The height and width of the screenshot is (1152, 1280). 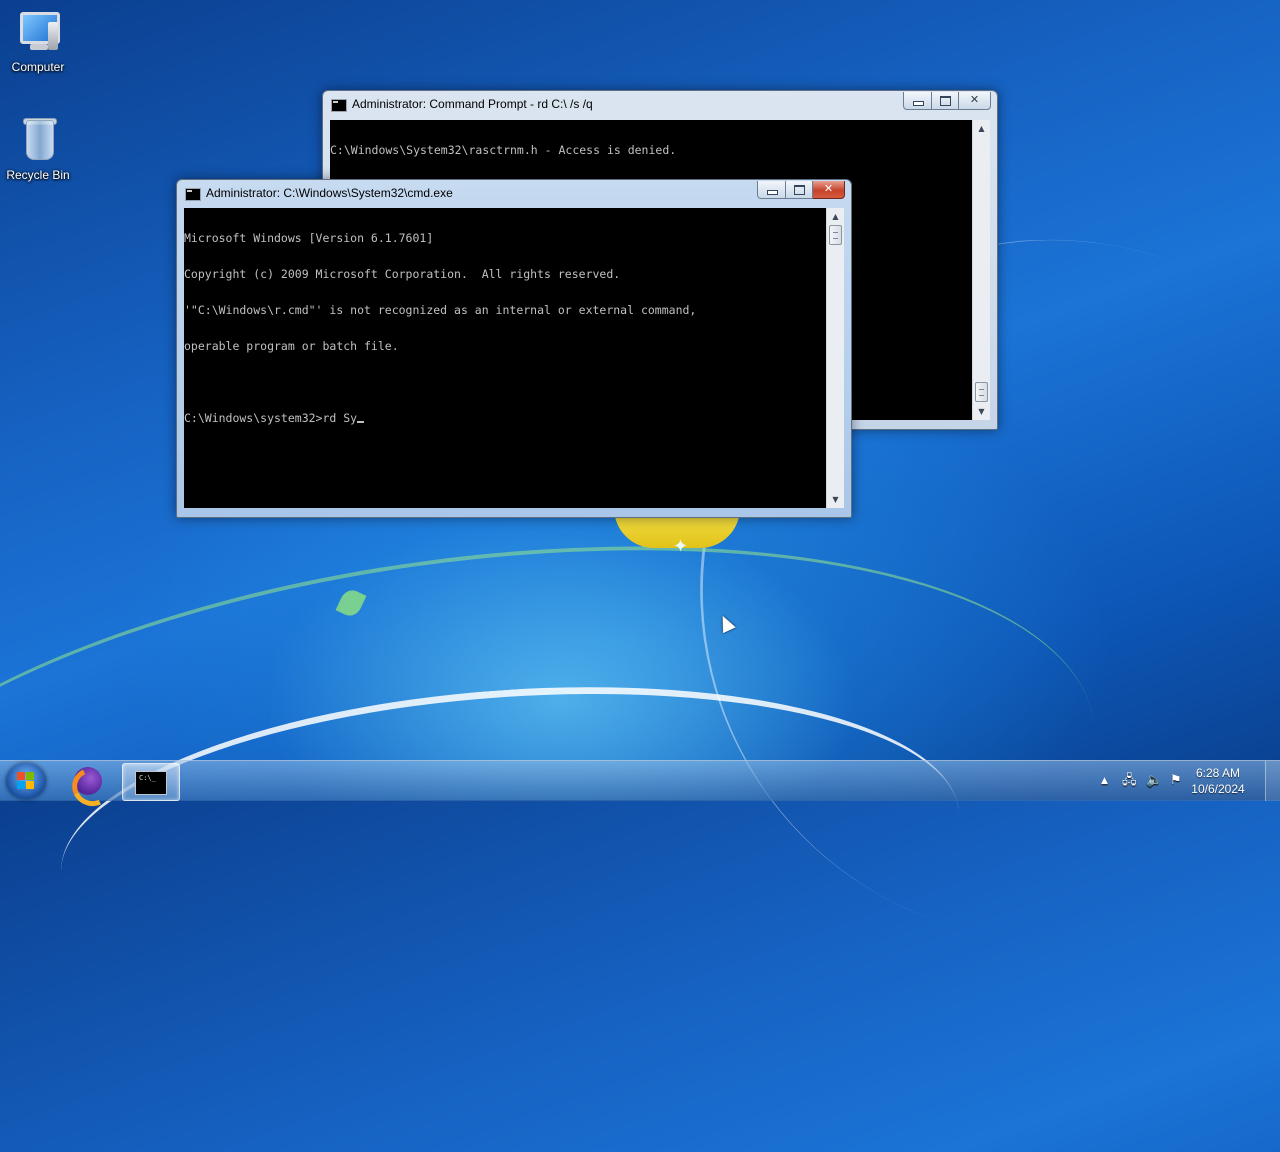 I want to click on wallpaper-sparkle: ✦, so click(x=681, y=546).